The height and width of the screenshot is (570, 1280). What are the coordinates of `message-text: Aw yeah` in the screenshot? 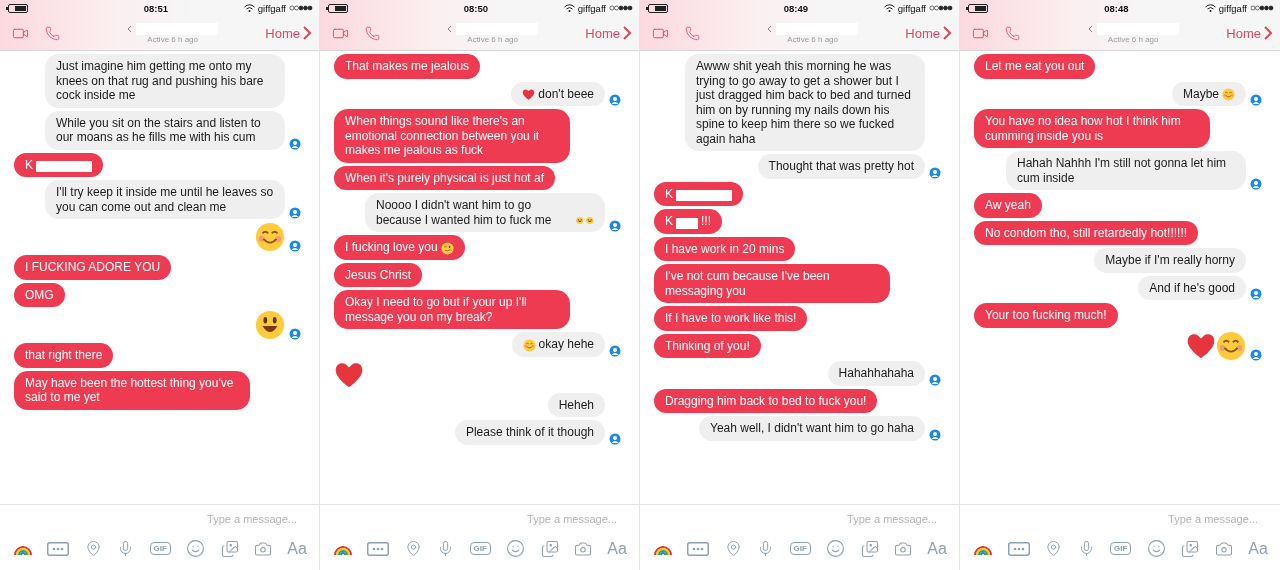 It's located at (1008, 205).